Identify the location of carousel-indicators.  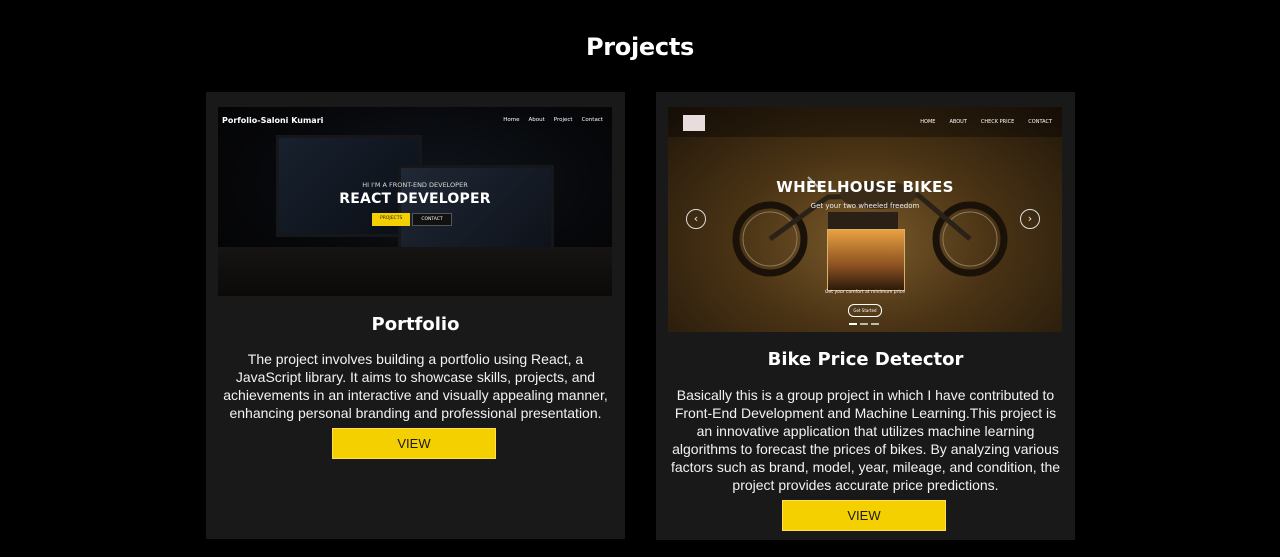
(864, 324).